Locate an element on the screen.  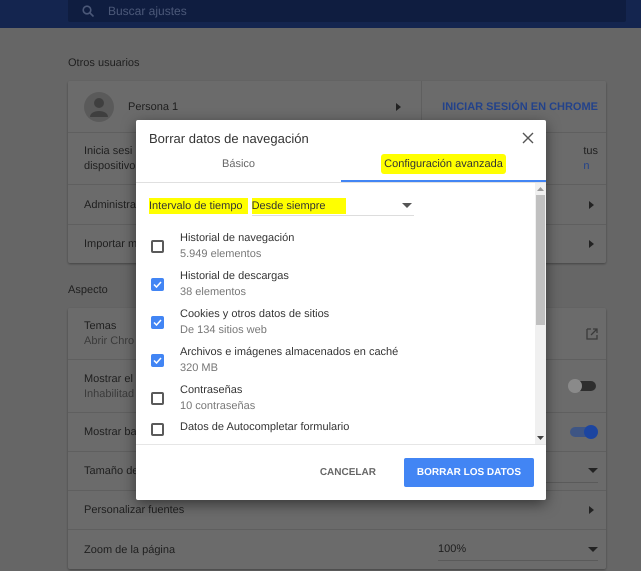
time-range-label: Intervalo de tiempo is located at coordinates (198, 206).